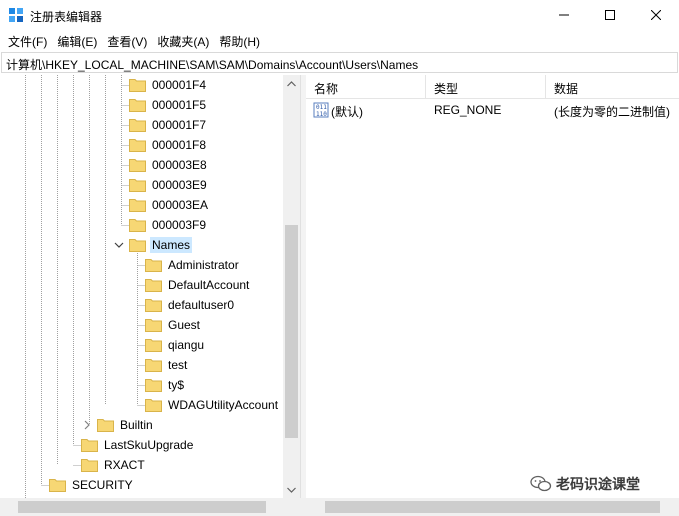 The height and width of the screenshot is (516, 679). Describe the element at coordinates (127, 40) in the screenshot. I see `menu-view: 查看(V)` at that location.